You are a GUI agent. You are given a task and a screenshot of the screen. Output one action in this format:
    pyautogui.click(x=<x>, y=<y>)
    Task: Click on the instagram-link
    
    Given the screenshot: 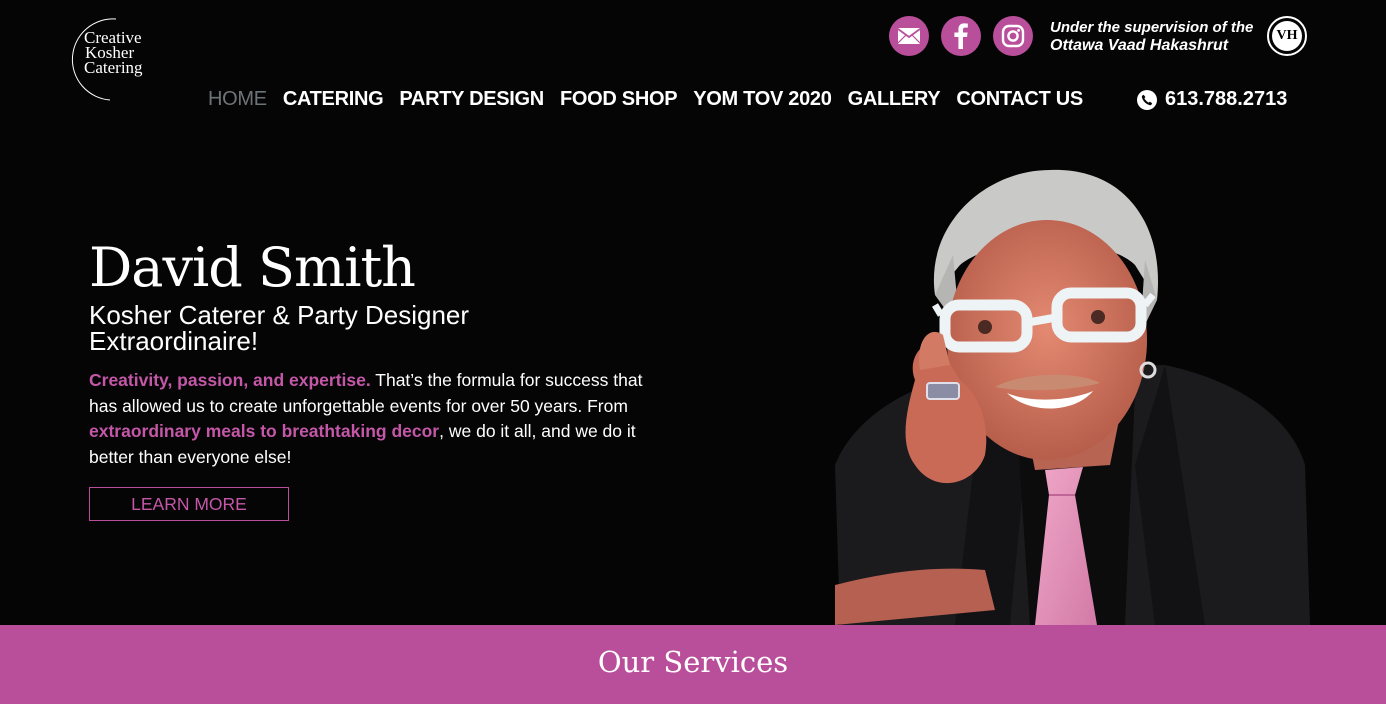 What is the action you would take?
    pyautogui.click(x=1013, y=36)
    